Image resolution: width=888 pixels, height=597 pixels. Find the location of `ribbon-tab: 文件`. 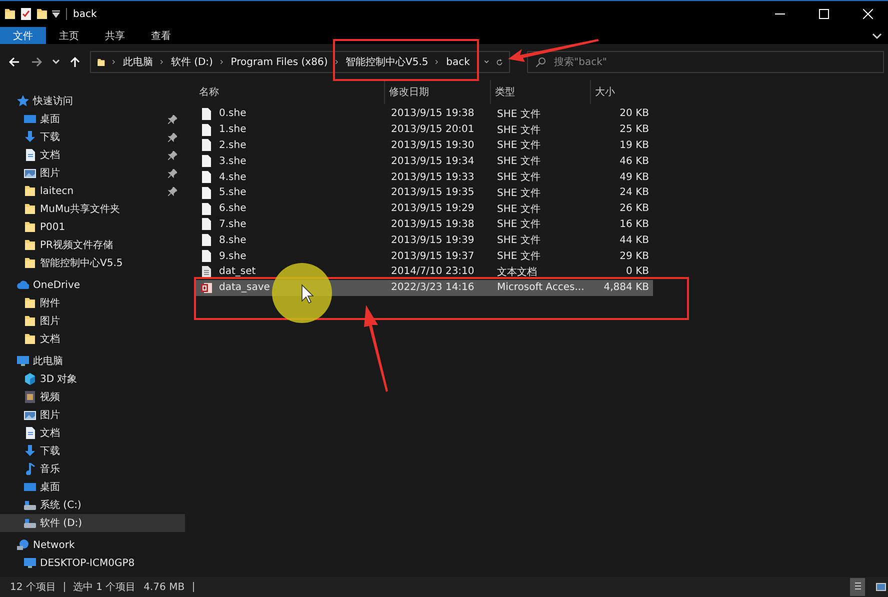

ribbon-tab: 文件 is located at coordinates (23, 35).